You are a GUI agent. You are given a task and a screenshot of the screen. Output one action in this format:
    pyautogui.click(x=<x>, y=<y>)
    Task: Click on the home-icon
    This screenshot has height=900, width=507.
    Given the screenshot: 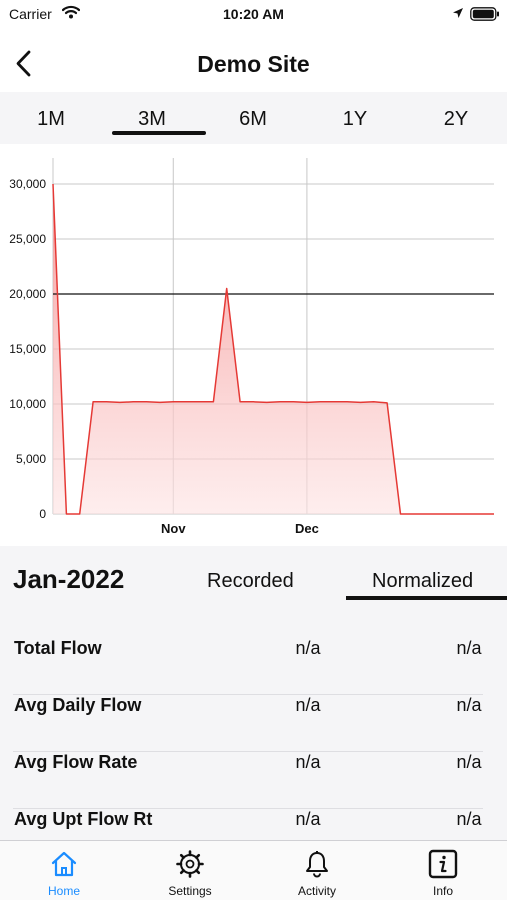 What is the action you would take?
    pyautogui.click(x=64, y=864)
    